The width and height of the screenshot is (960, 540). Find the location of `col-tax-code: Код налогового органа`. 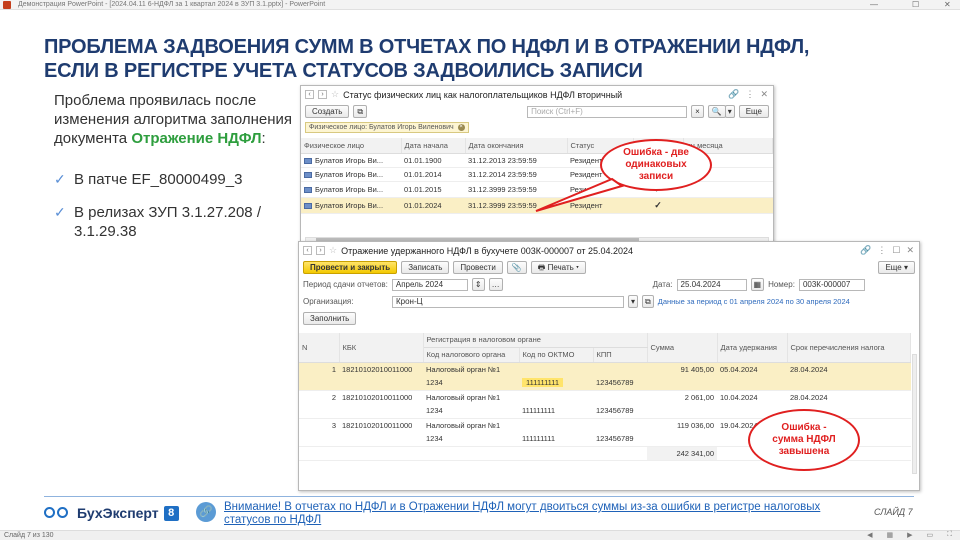

col-tax-code: Код налогового органа is located at coordinates (471, 355).